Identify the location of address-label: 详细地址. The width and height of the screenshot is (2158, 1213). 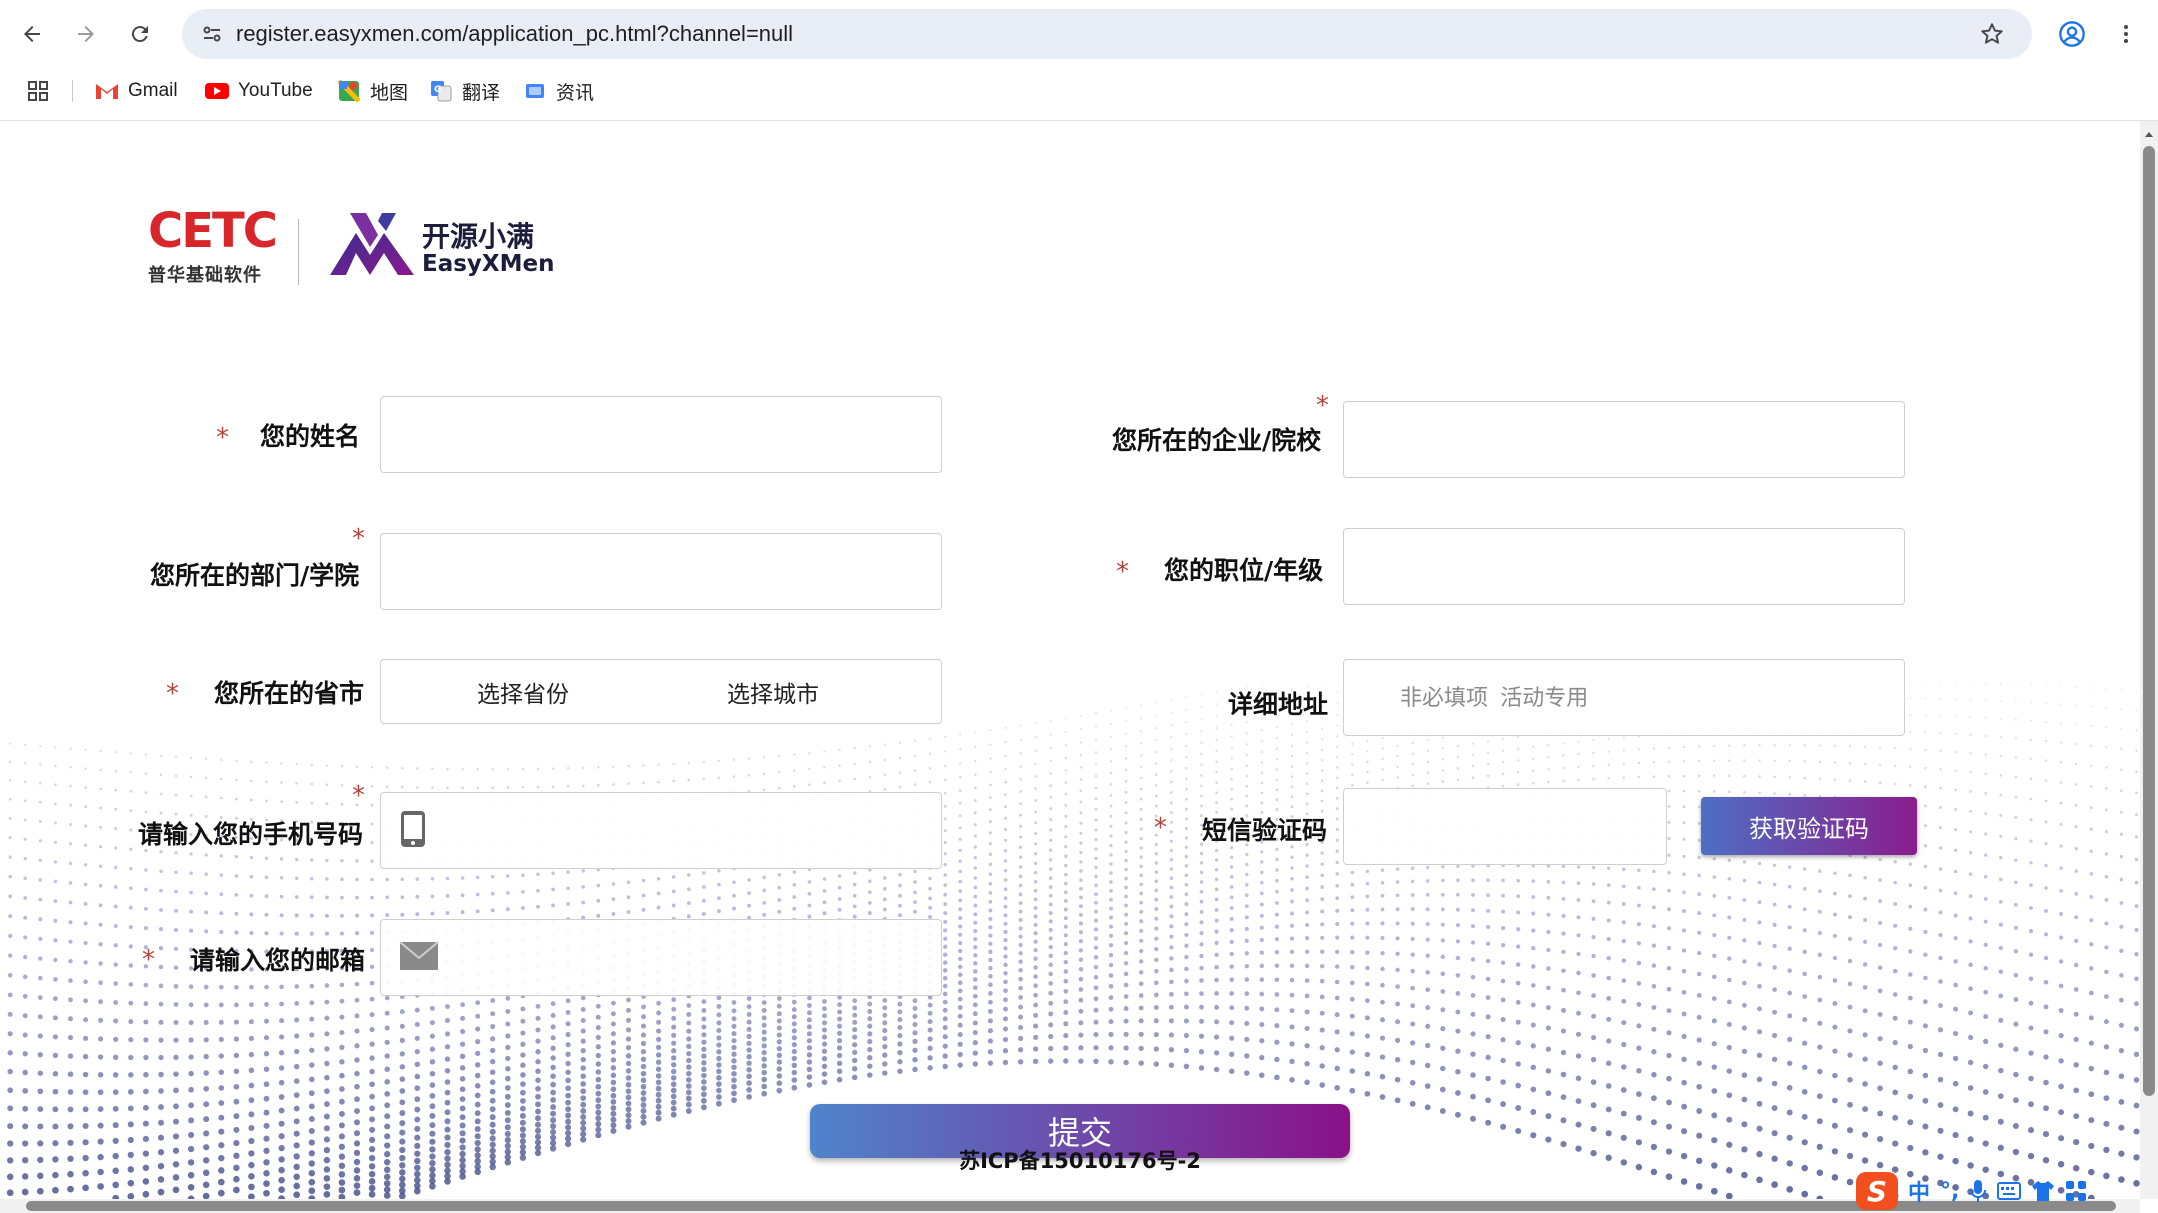
(1278, 704).